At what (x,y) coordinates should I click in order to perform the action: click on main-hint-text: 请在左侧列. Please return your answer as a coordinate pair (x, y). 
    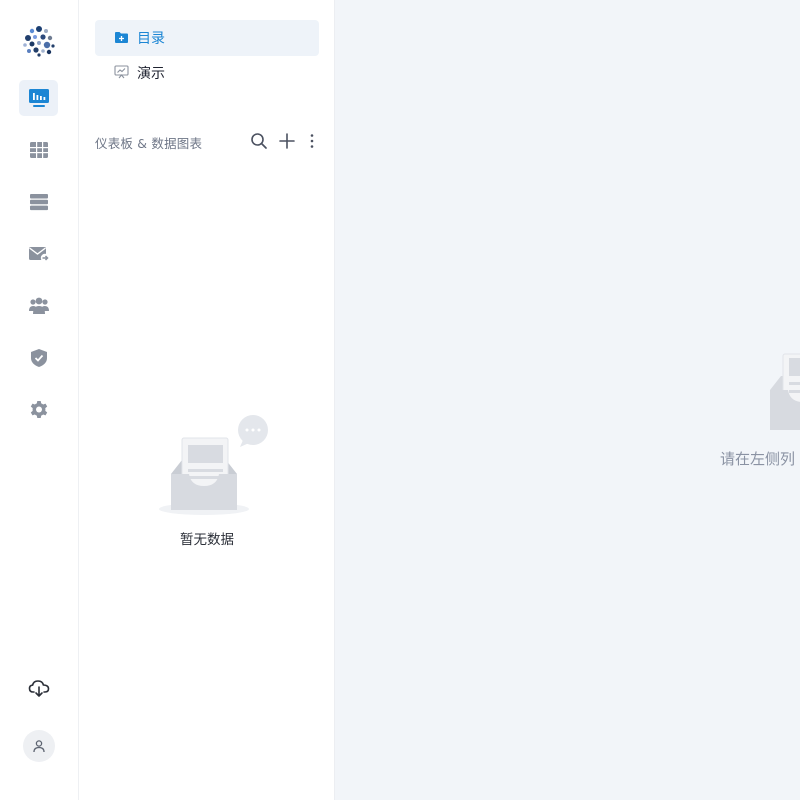
    Looking at the image, I should click on (758, 459).